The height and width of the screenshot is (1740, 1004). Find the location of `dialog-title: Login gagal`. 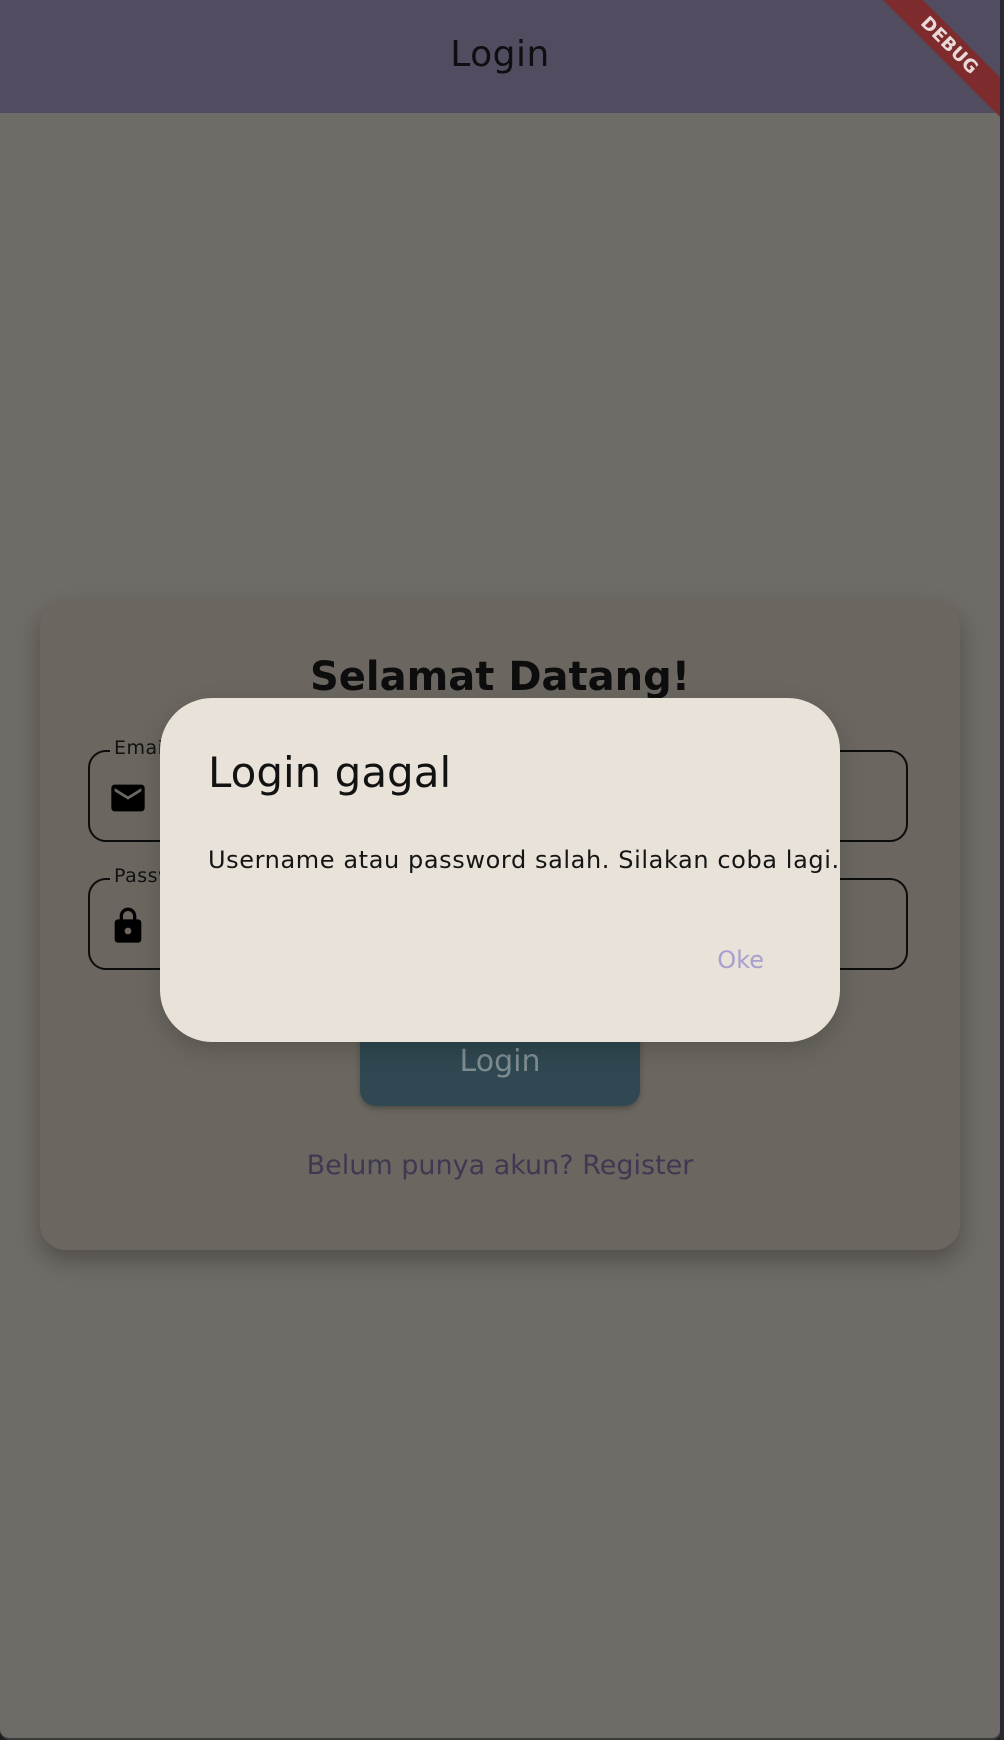

dialog-title: Login gagal is located at coordinates (330, 772).